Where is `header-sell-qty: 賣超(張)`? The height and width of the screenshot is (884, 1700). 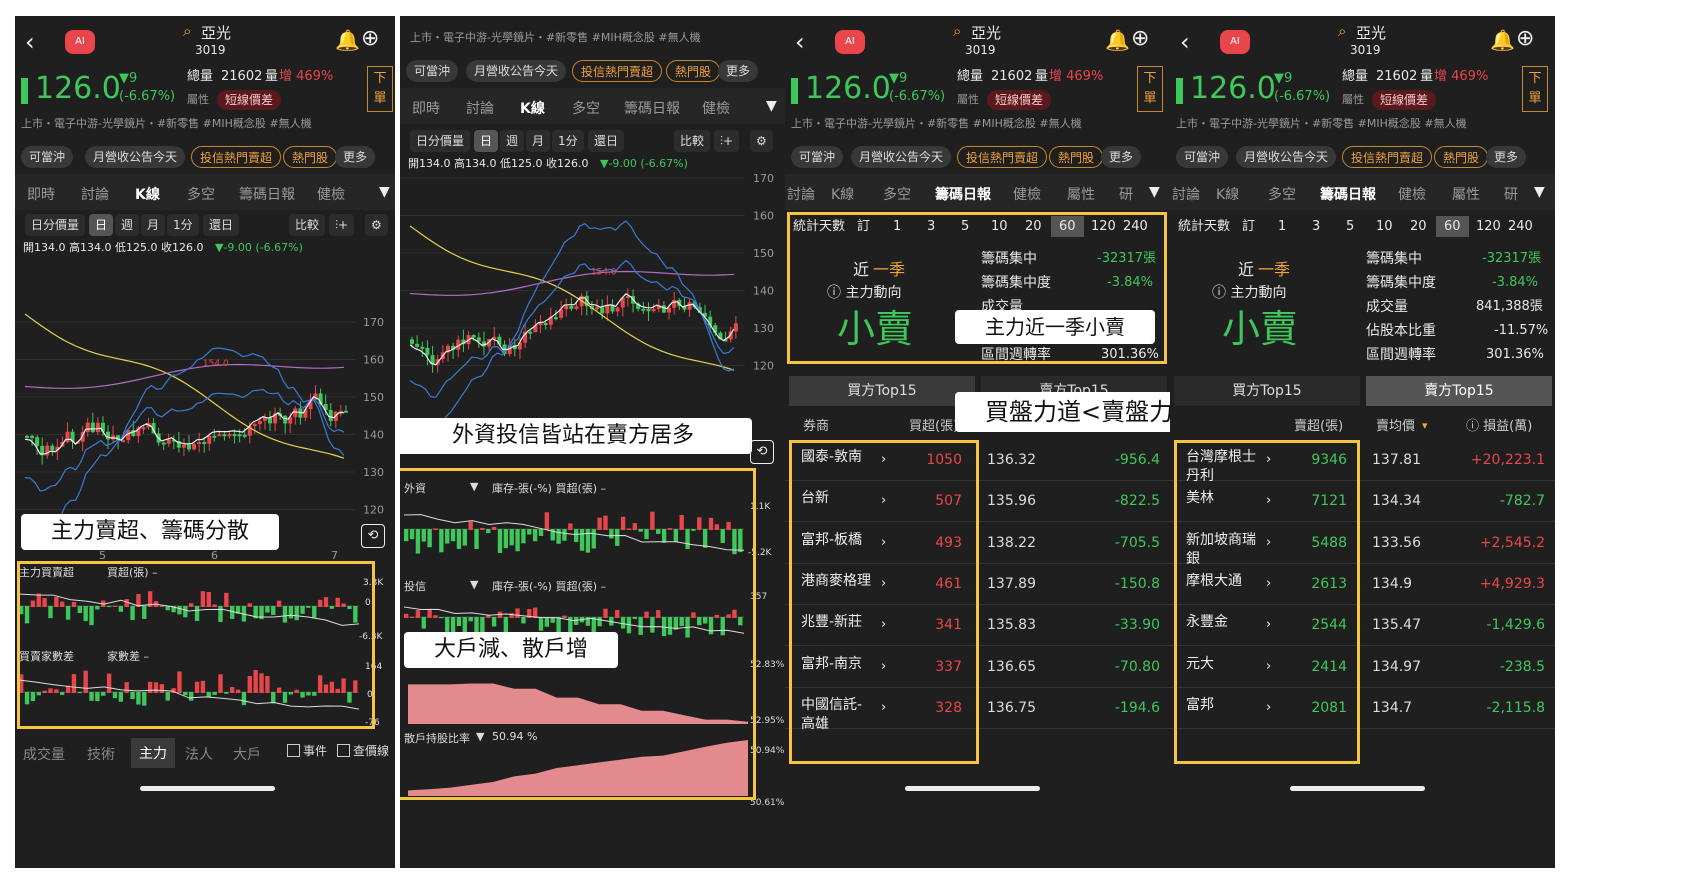
header-sell-qty: 賣超(張) is located at coordinates (1318, 426).